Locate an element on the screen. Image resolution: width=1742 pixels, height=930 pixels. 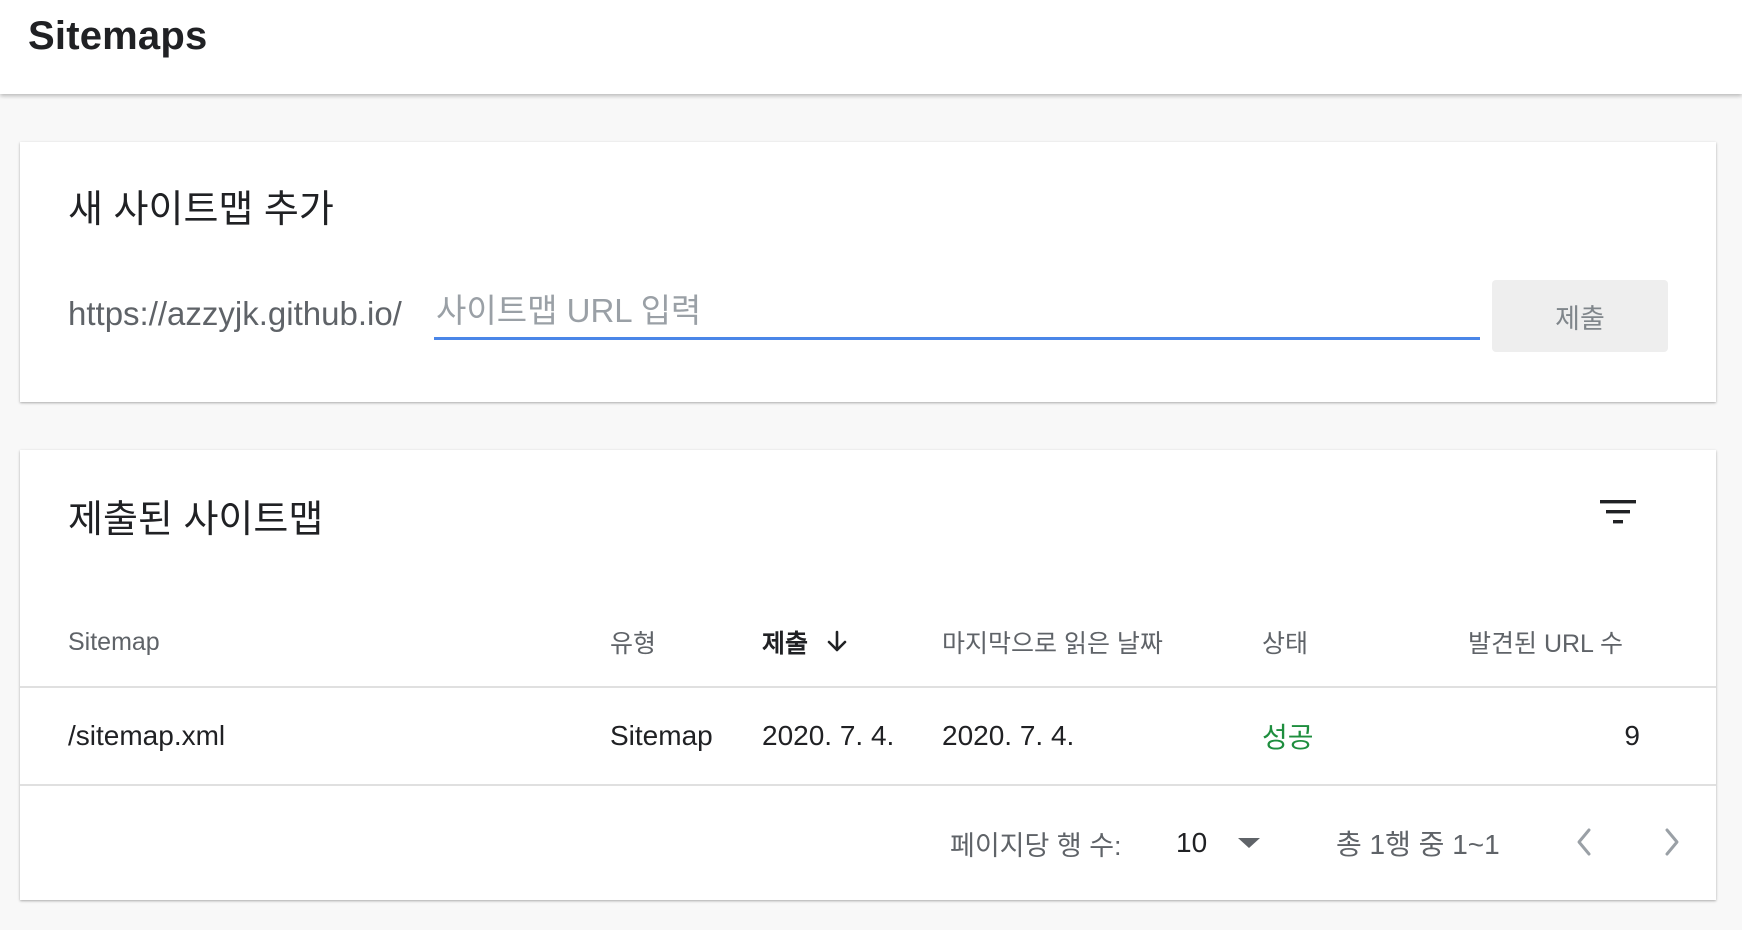
filter-list-icon is located at coordinates (1618, 512).